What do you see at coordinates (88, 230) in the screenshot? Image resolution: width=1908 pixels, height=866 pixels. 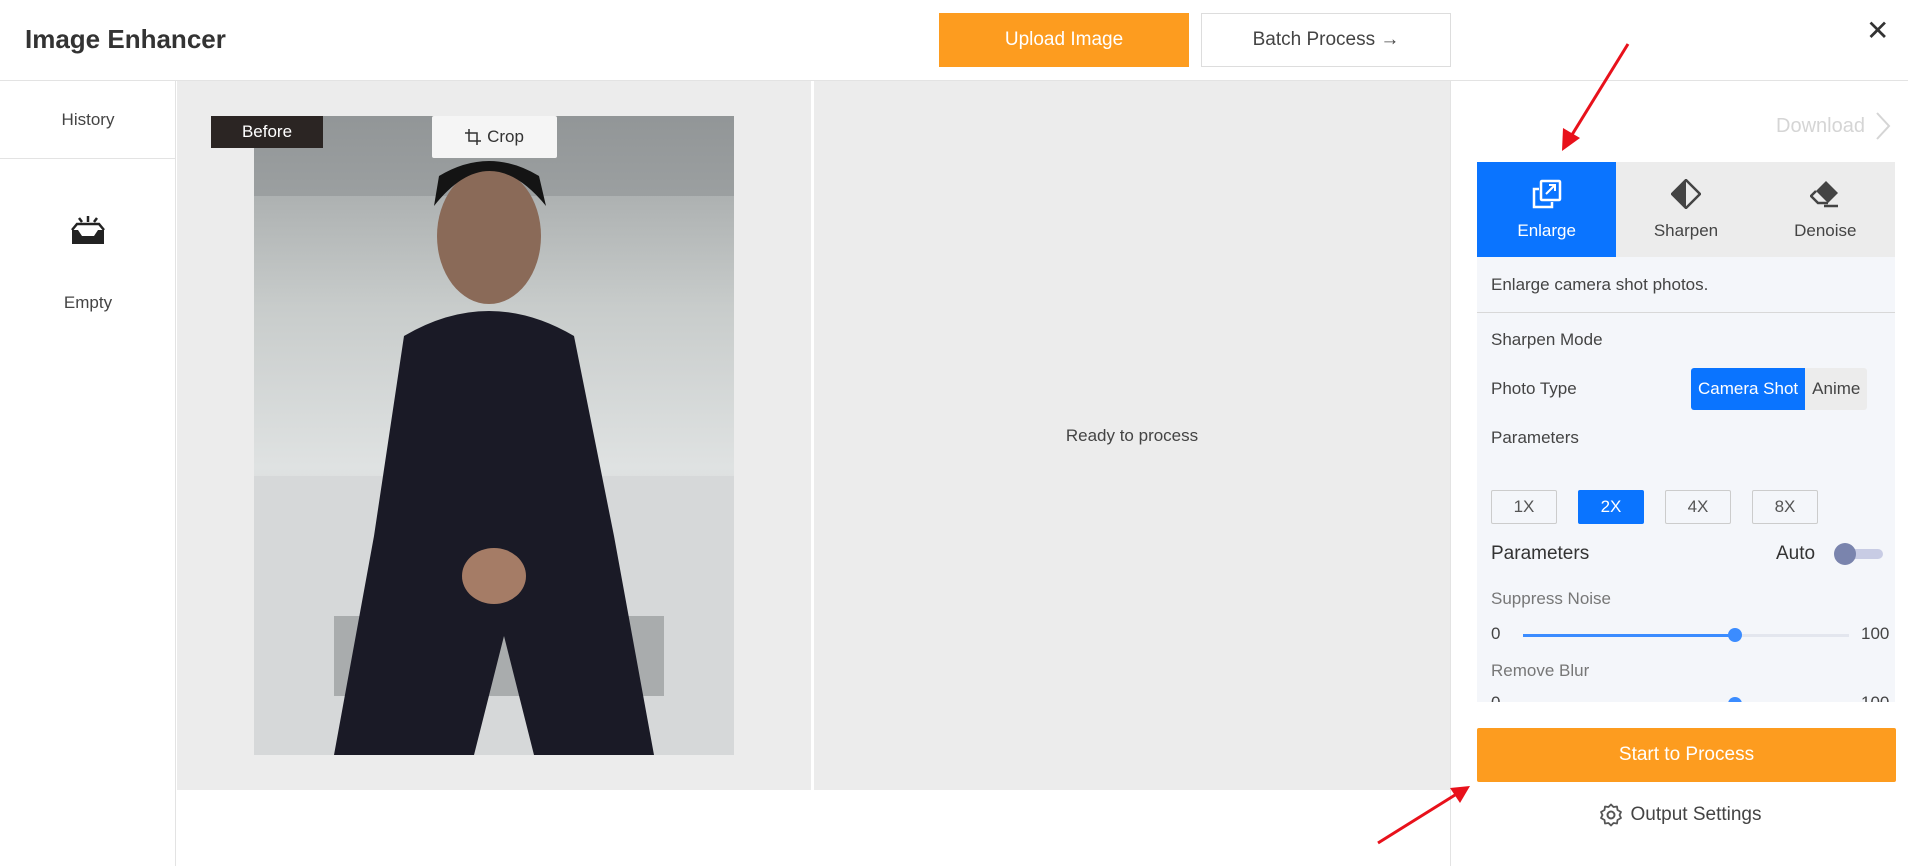 I see `inbox-icon` at bounding box center [88, 230].